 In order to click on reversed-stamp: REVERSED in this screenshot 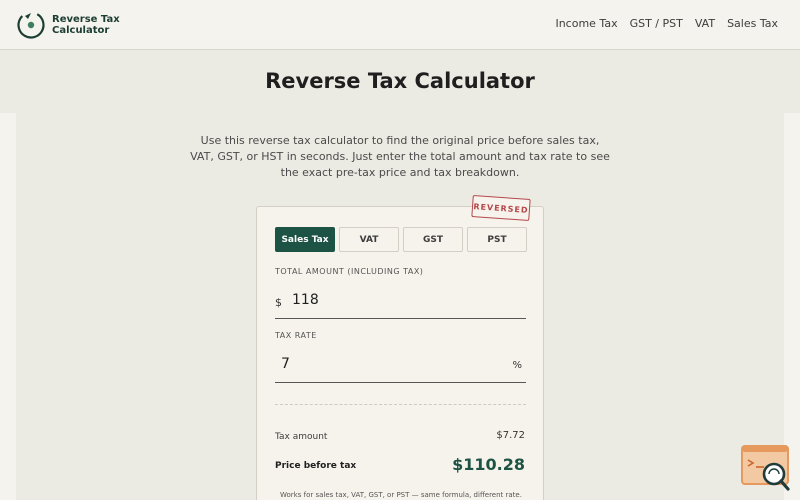, I will do `click(501, 208)`.